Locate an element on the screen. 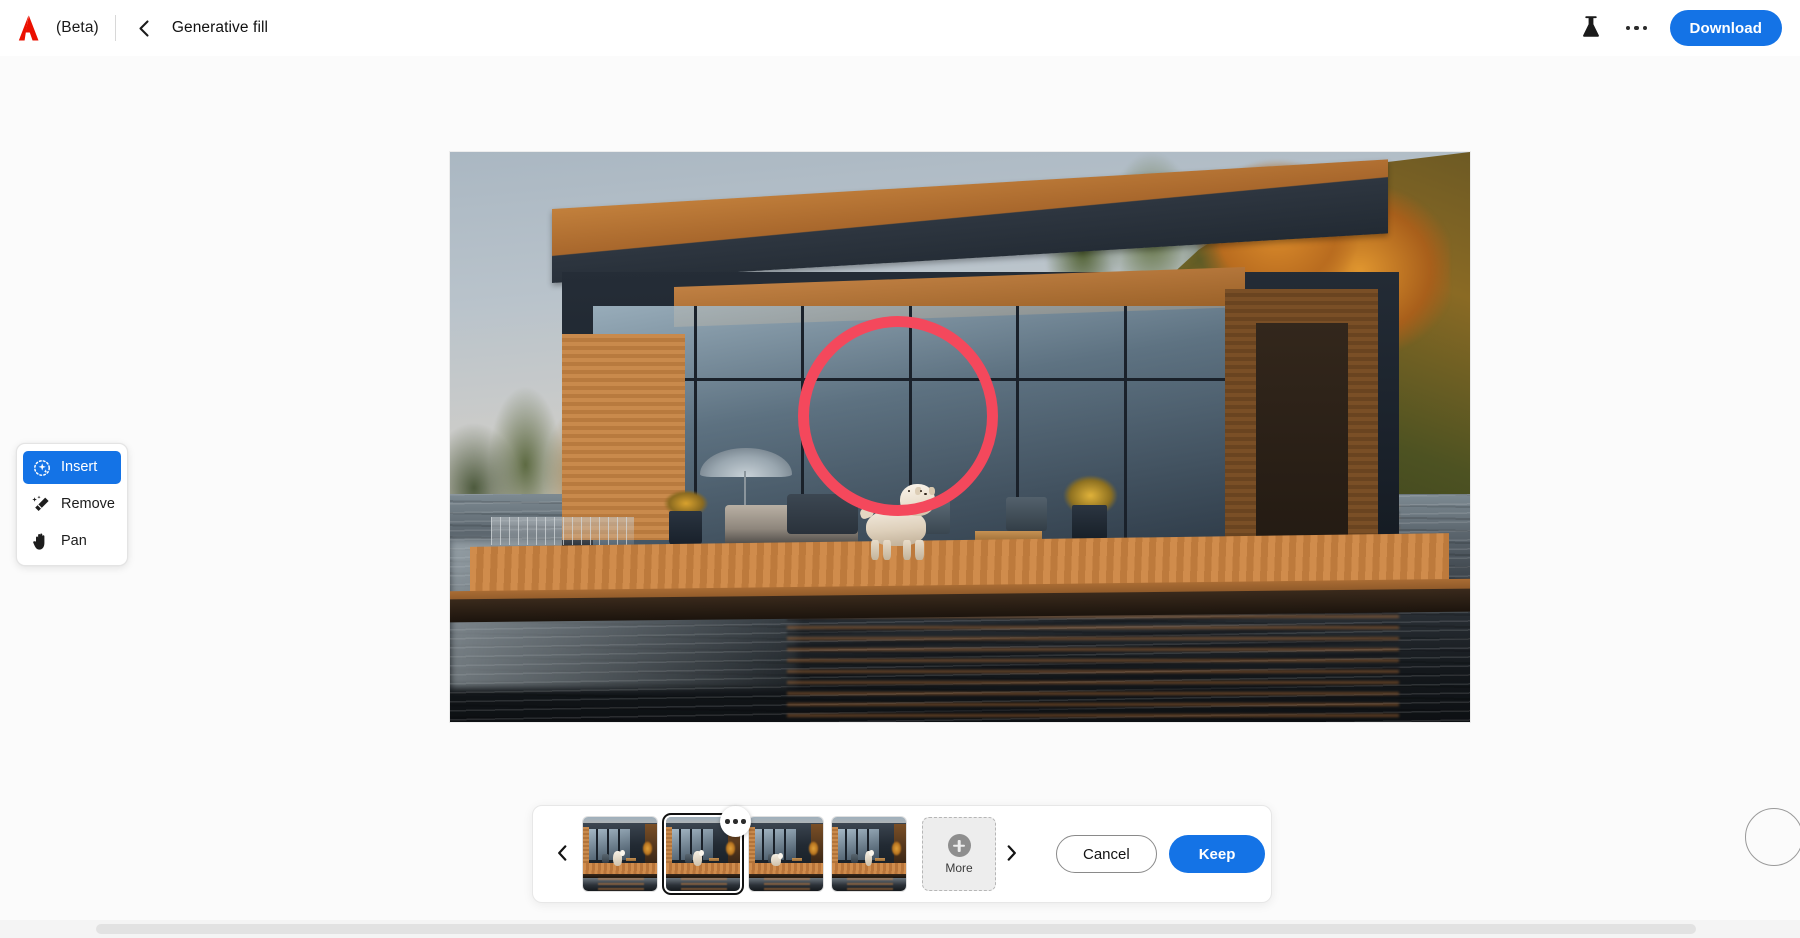 This screenshot has width=1800, height=938. selection-brush-ring is located at coordinates (898, 416).